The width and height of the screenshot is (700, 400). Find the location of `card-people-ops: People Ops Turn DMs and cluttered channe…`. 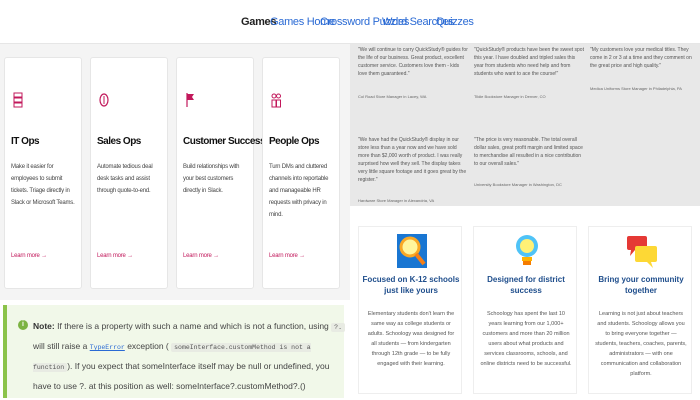

card-people-ops: People Ops Turn DMs and cluttered channe… is located at coordinates (301, 173).